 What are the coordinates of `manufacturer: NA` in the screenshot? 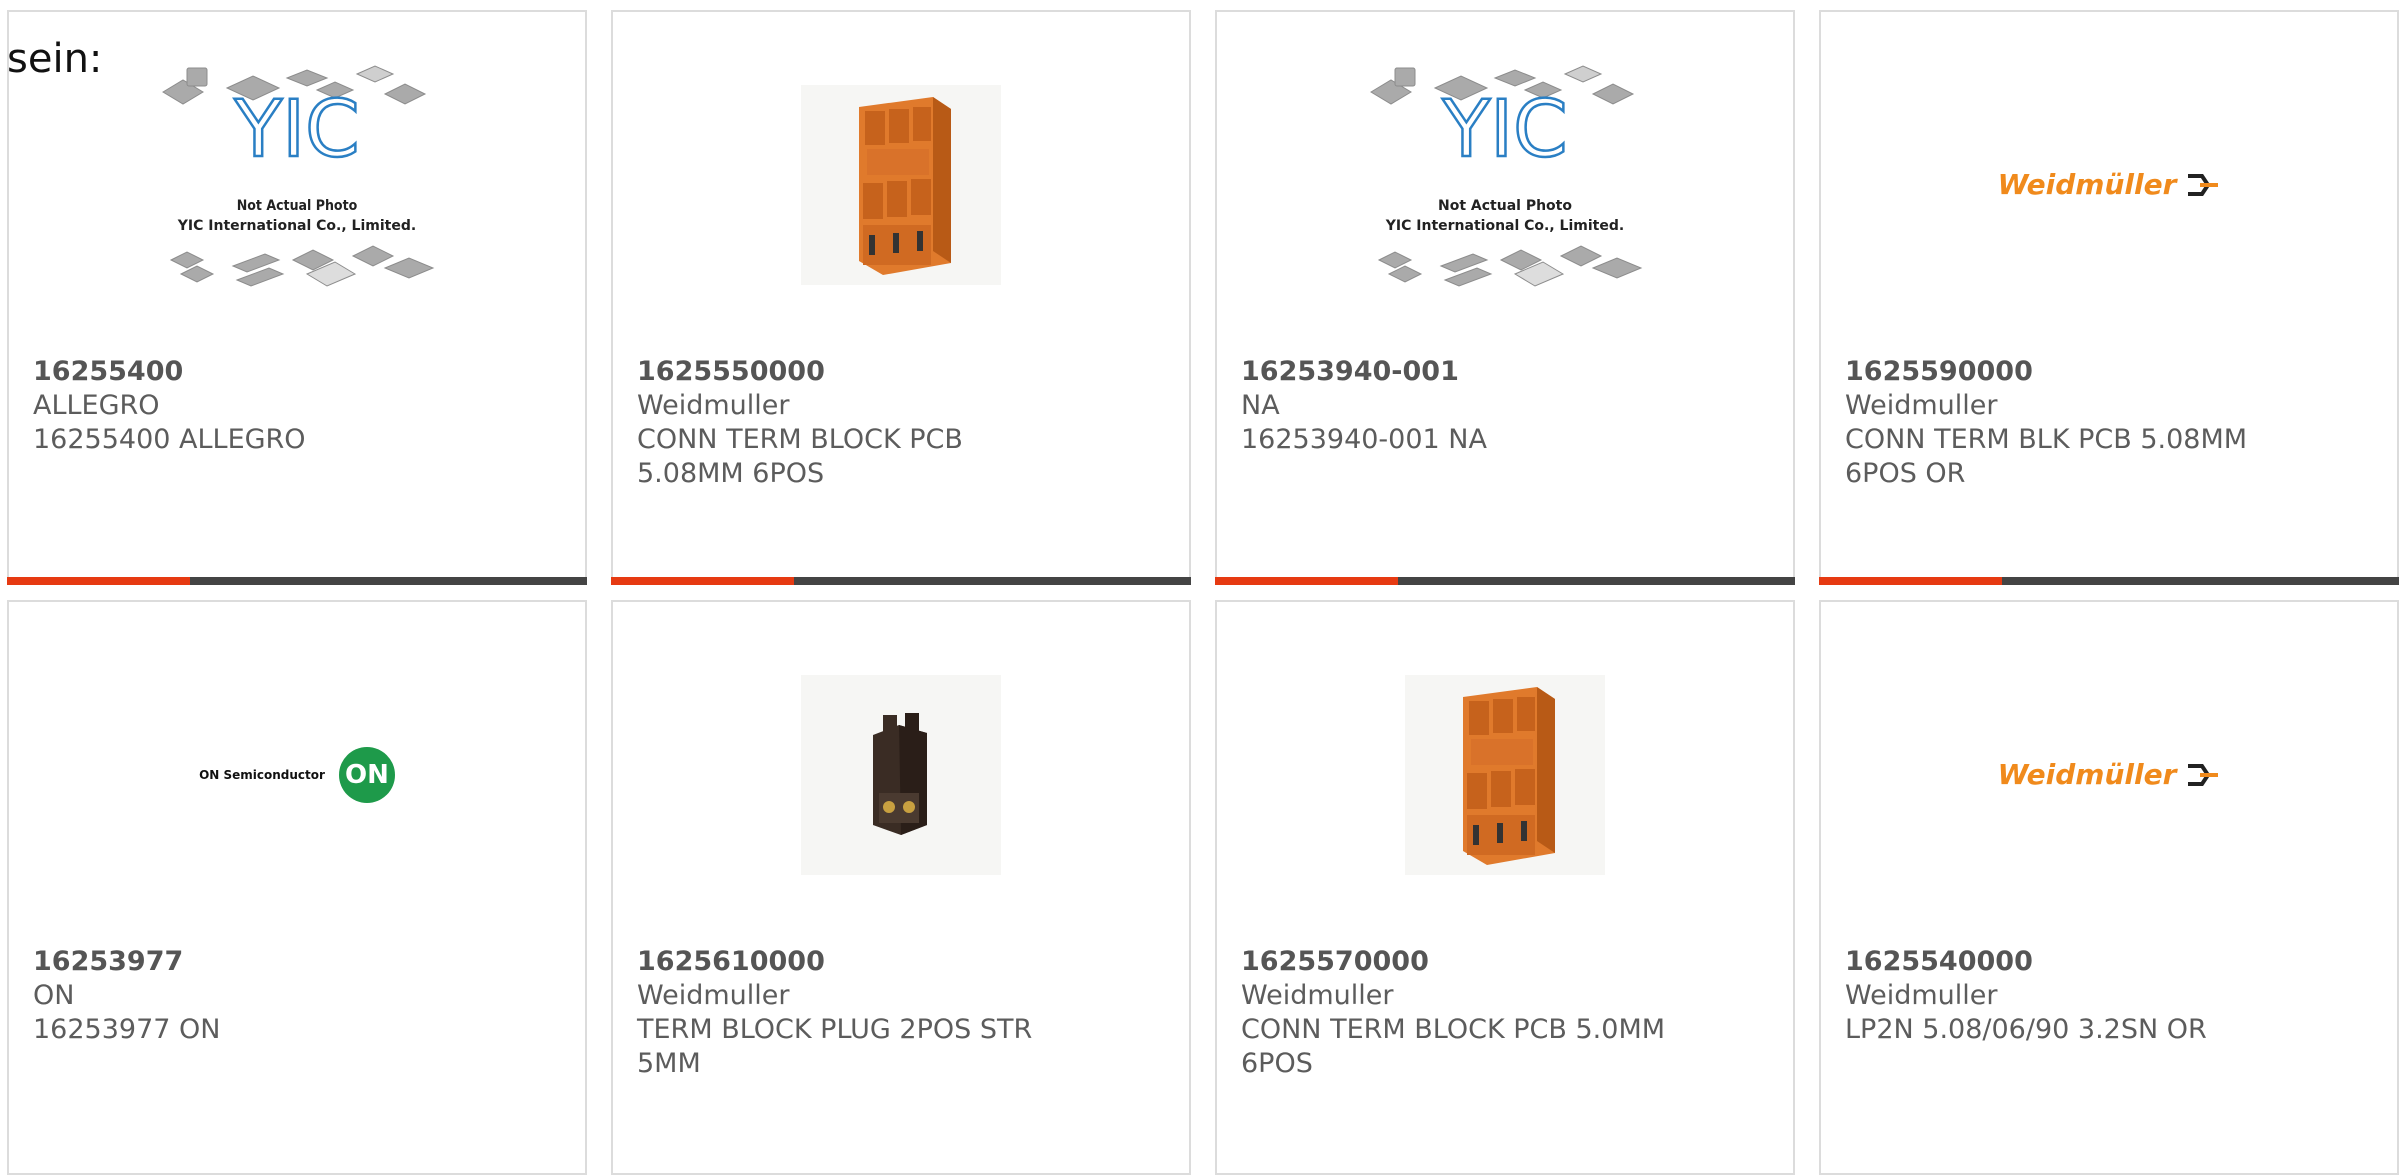 It's located at (1260, 405).